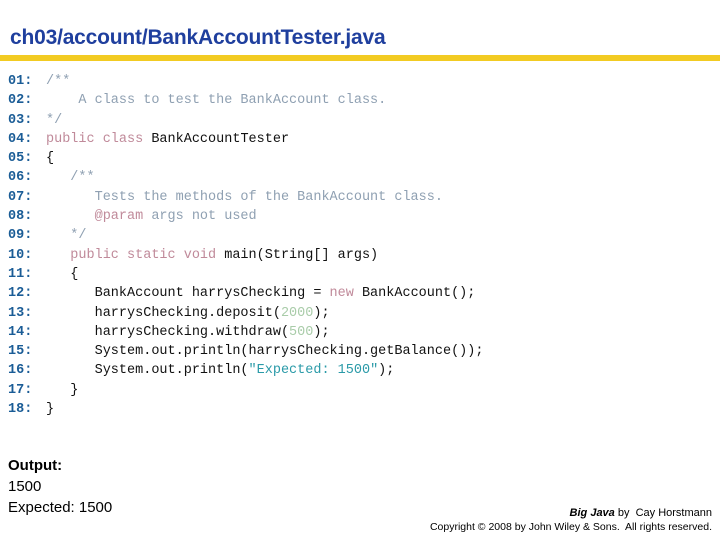  Describe the element at coordinates (297, 313) in the screenshot. I see `code-token-num: 2000` at that location.